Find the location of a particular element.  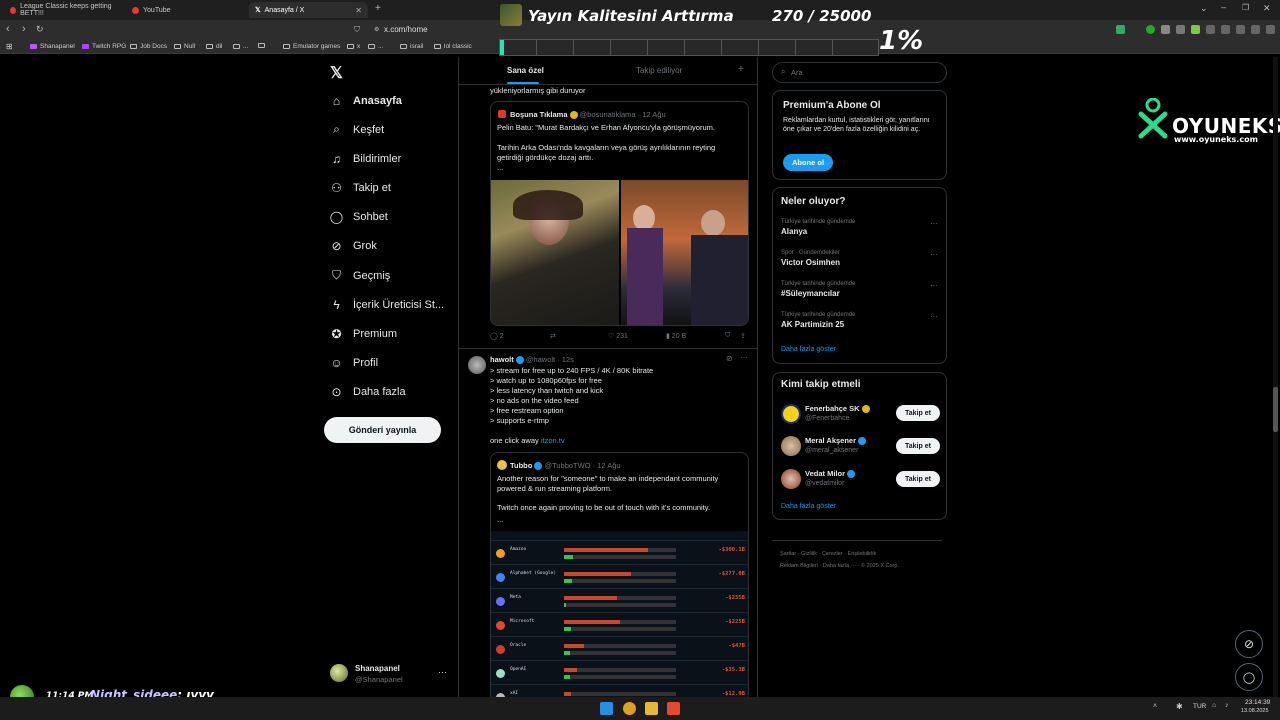

site-info-icon: ⚙ is located at coordinates (376, 29).